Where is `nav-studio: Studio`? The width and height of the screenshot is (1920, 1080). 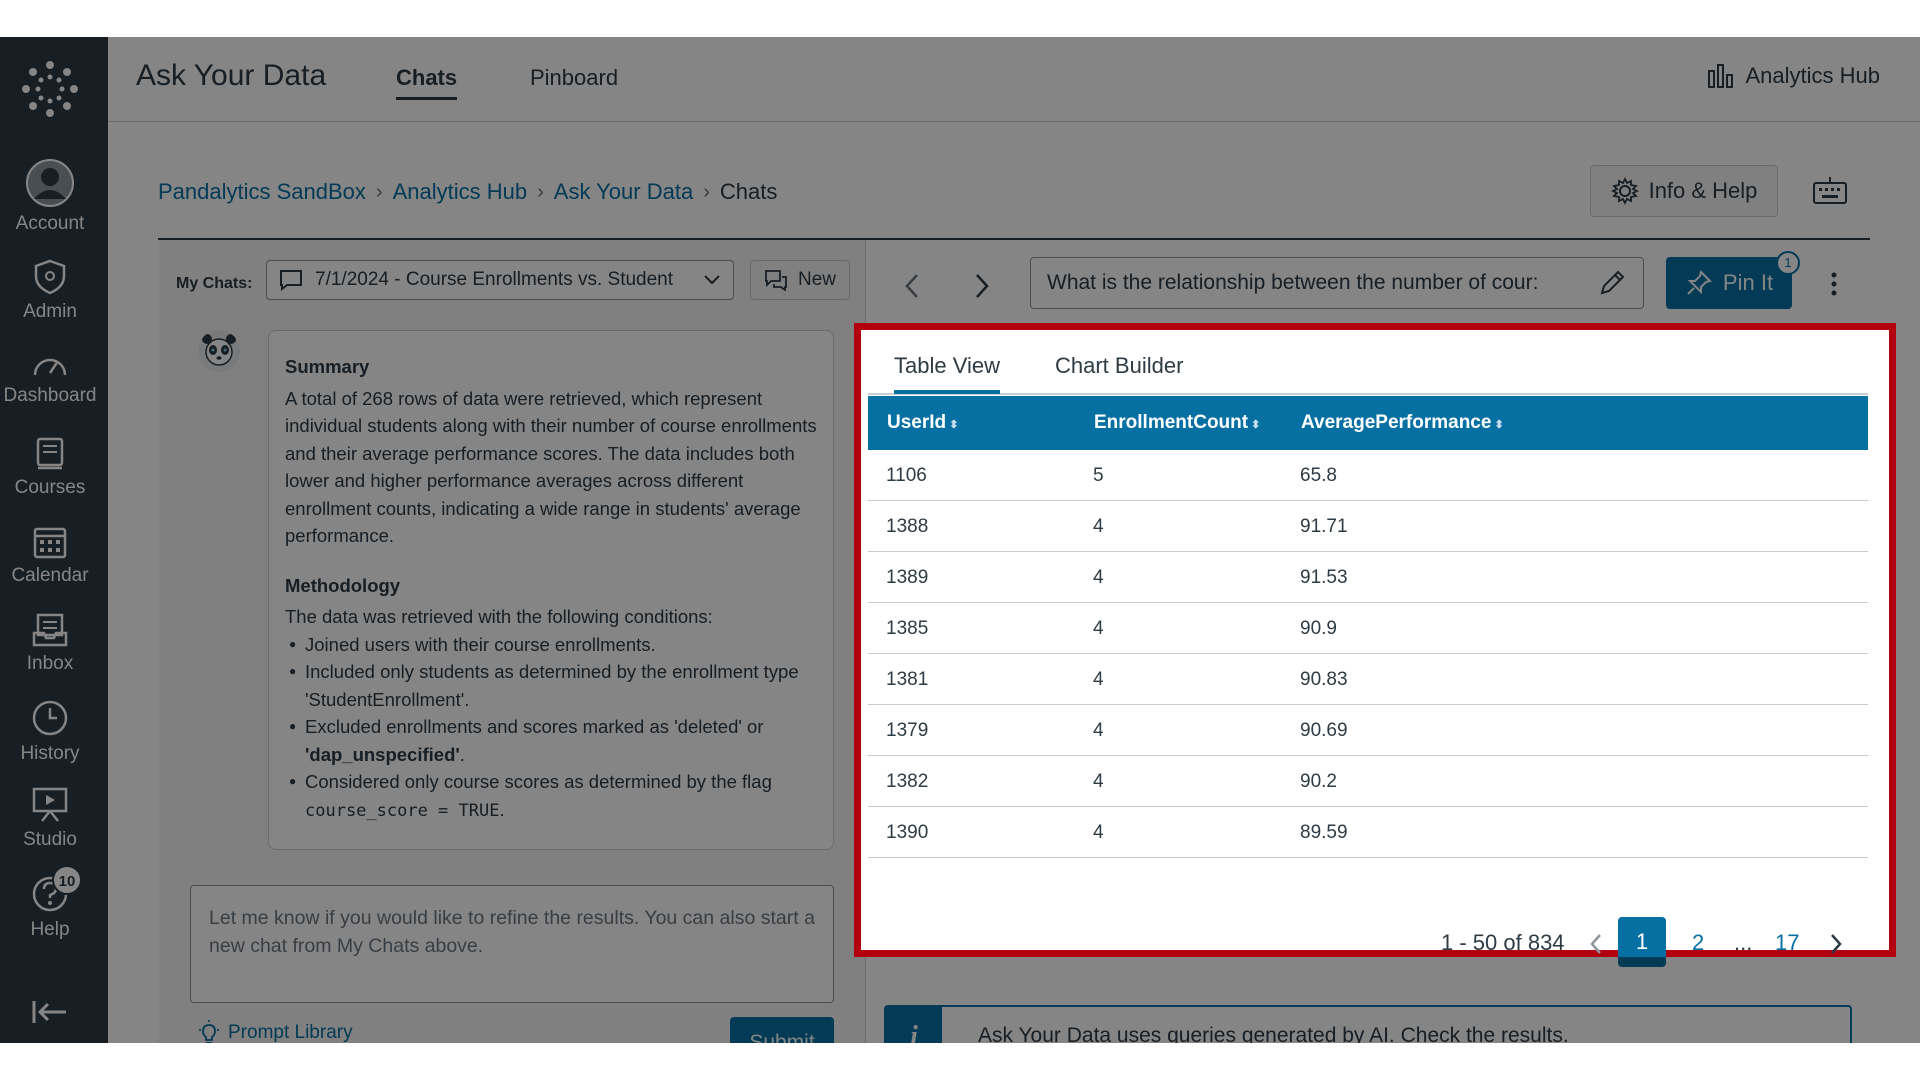
nav-studio: Studio is located at coordinates (50, 819).